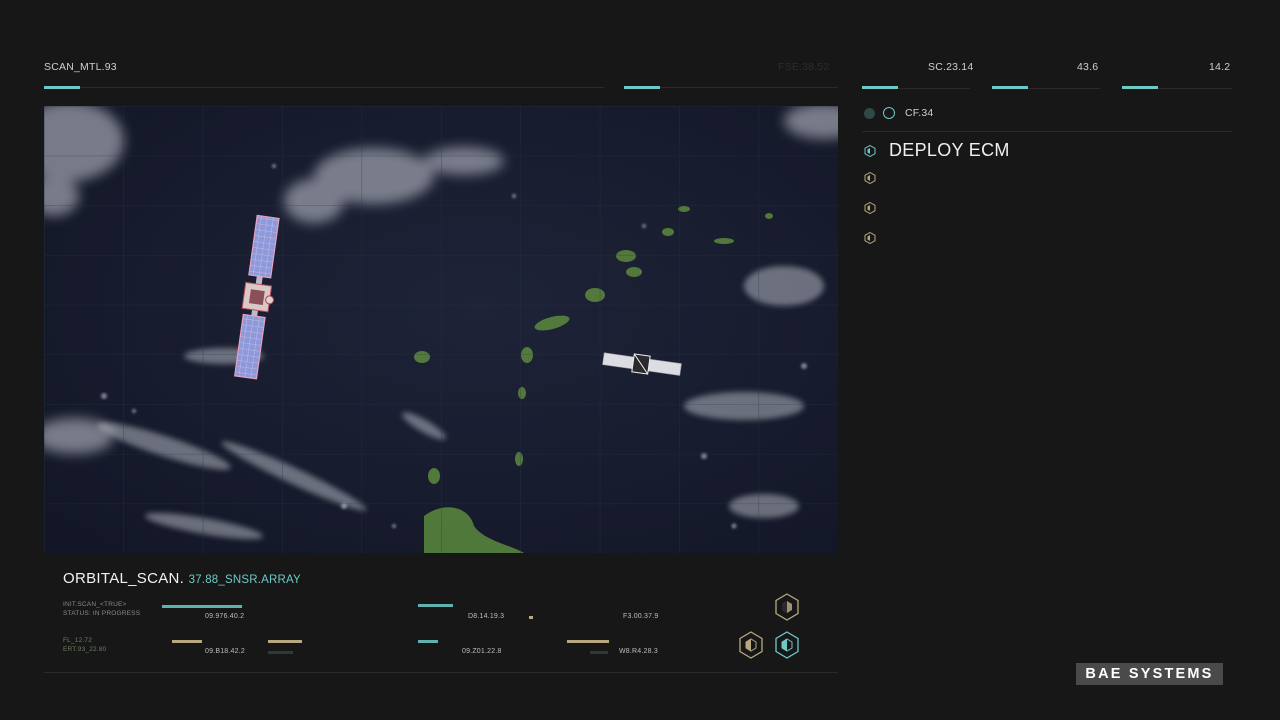 Image resolution: width=1280 pixels, height=720 pixels. I want to click on row2-label-a: FL_12.72, so click(78, 640).